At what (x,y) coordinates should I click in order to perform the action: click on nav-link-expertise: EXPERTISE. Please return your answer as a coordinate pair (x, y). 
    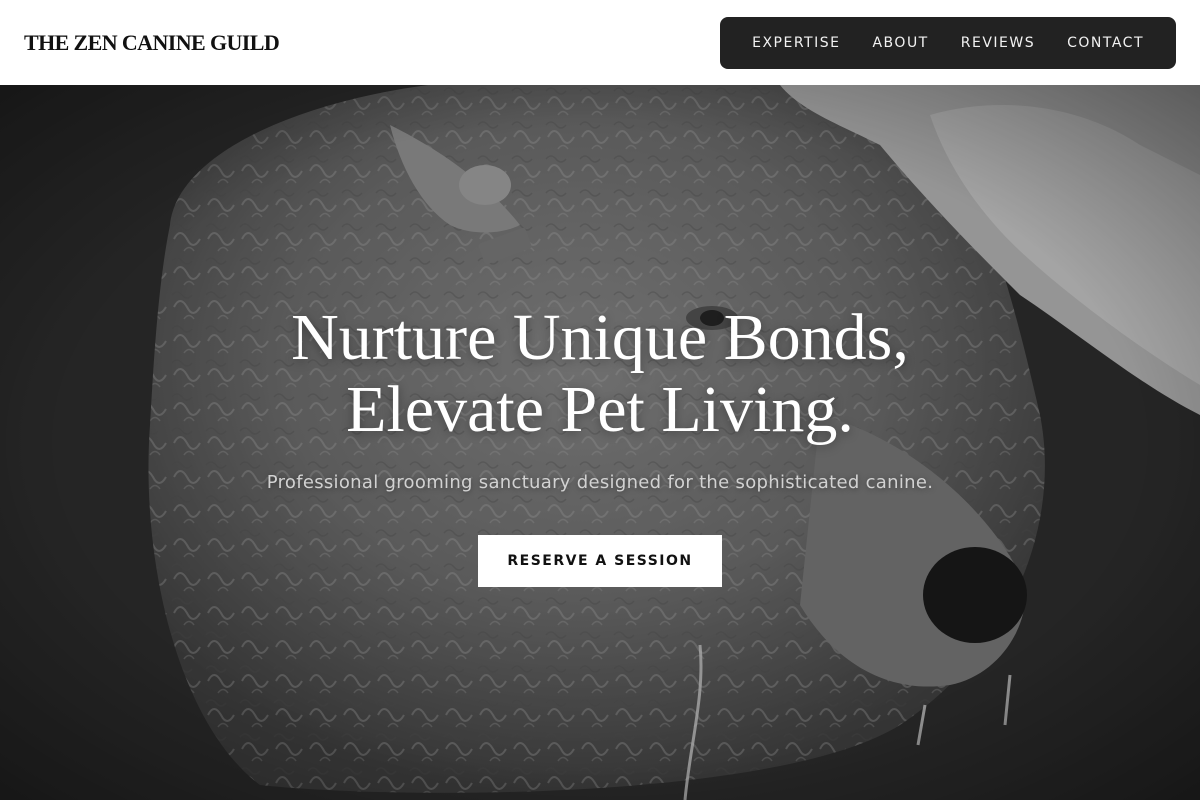
    Looking at the image, I should click on (796, 43).